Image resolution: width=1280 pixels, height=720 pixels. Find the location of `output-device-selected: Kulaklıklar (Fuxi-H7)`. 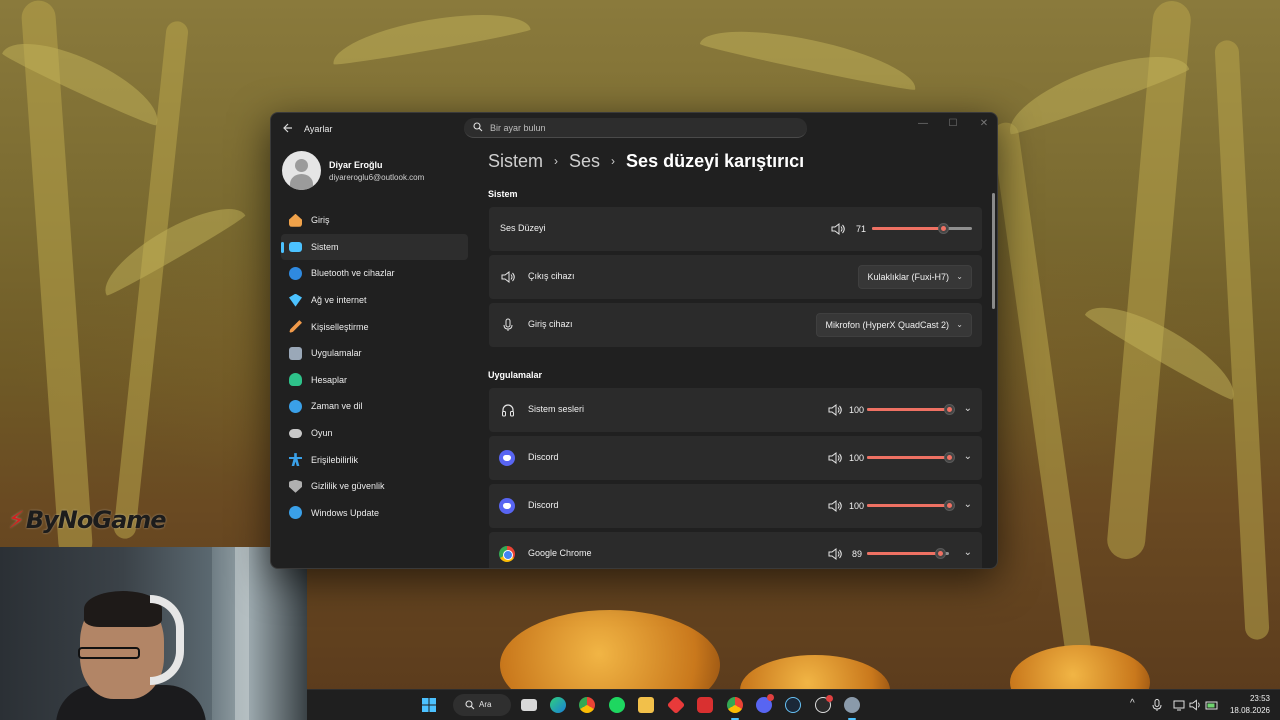

output-device-selected: Kulaklıklar (Fuxi-H7) is located at coordinates (908, 277).